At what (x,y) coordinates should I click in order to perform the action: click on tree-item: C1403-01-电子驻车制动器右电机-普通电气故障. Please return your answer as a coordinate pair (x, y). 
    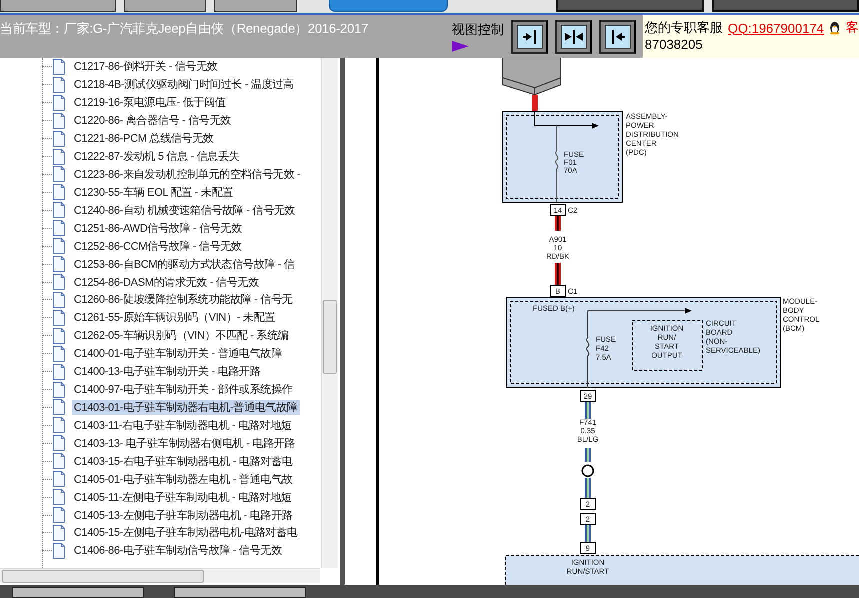
    Looking at the image, I should click on (186, 407).